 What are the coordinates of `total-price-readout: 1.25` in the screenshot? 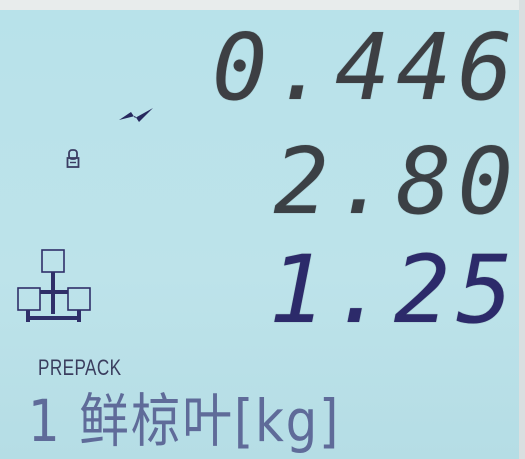 It's located at (393, 290).